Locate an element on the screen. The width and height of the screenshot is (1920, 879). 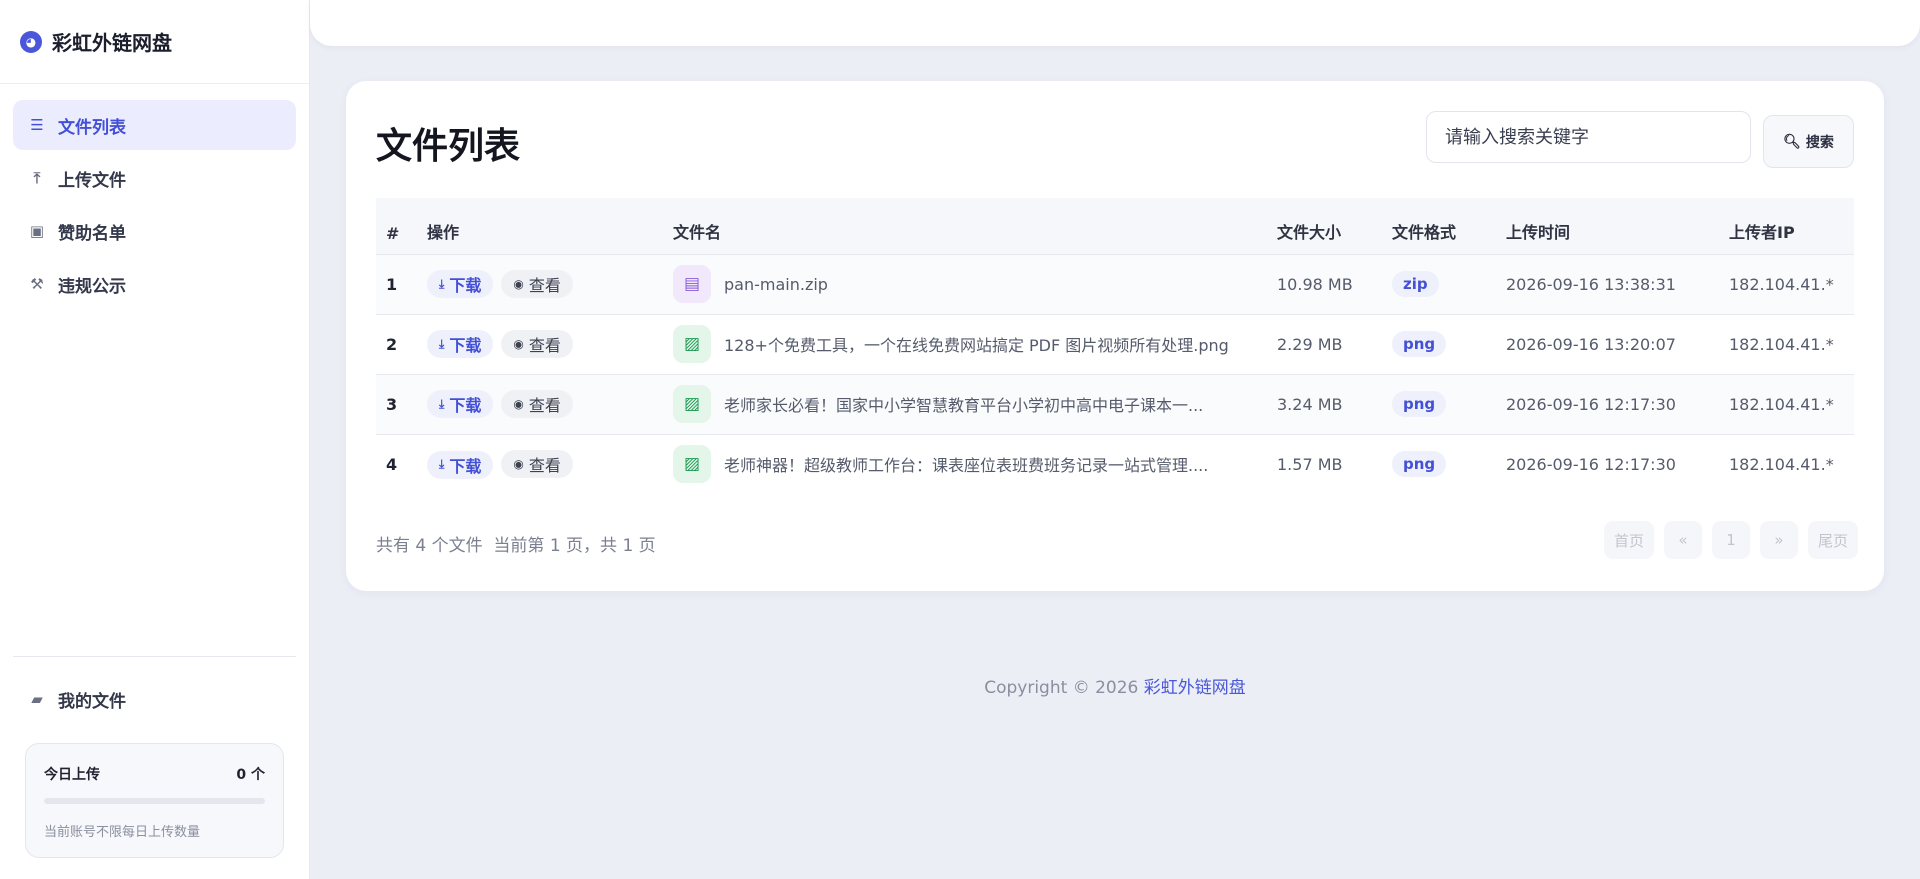
daily-upload-count: 0 个 is located at coordinates (250, 775).